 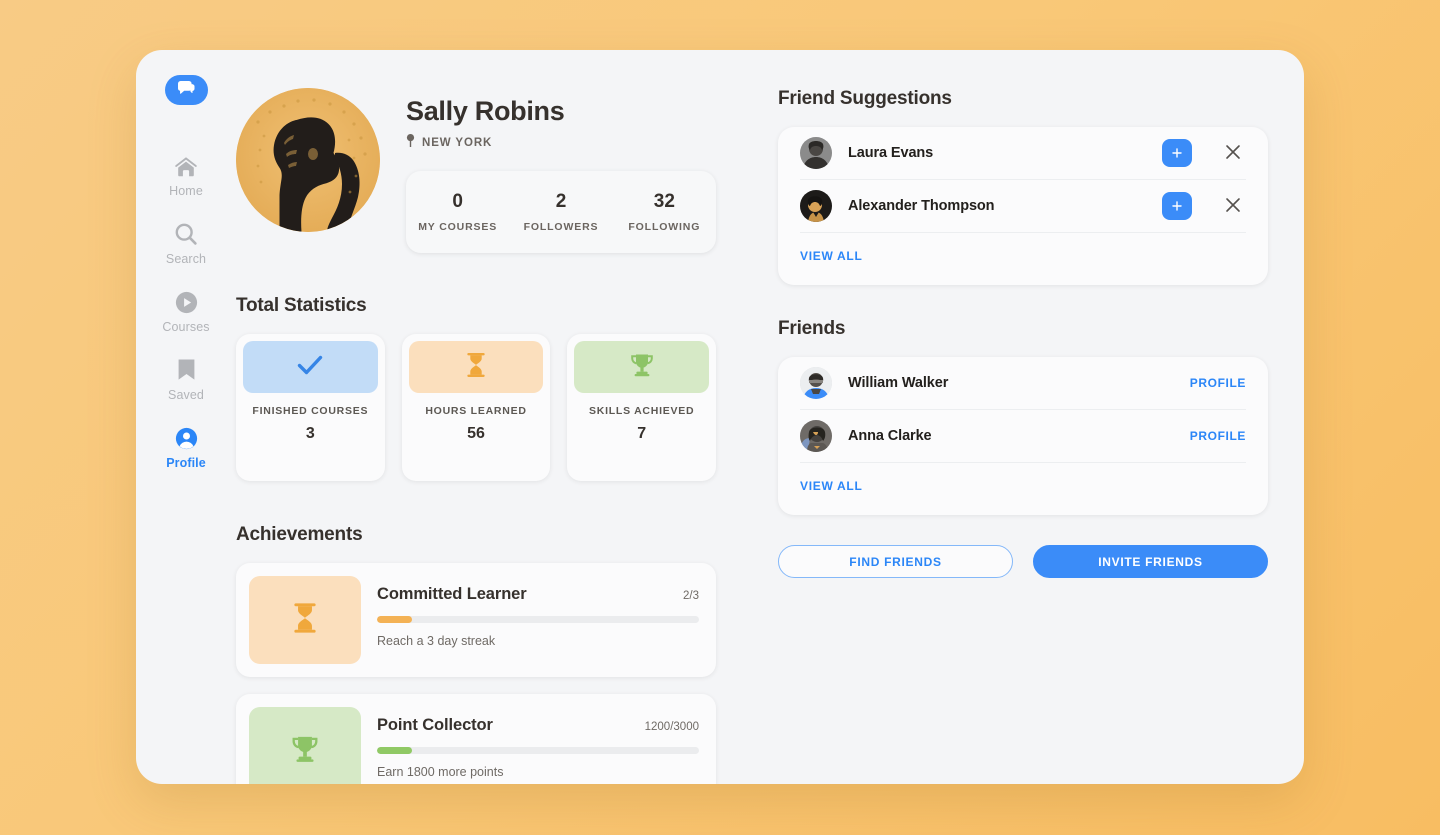 I want to click on list-item: Laura Evans, so click(x=1023, y=153).